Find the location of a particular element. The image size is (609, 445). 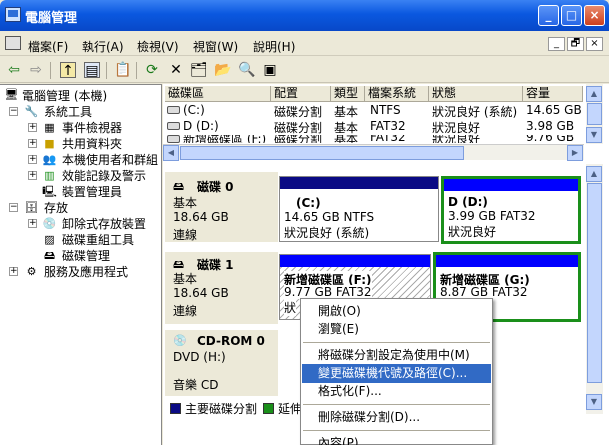

defrag-icon: ▨ is located at coordinates (49, 239).